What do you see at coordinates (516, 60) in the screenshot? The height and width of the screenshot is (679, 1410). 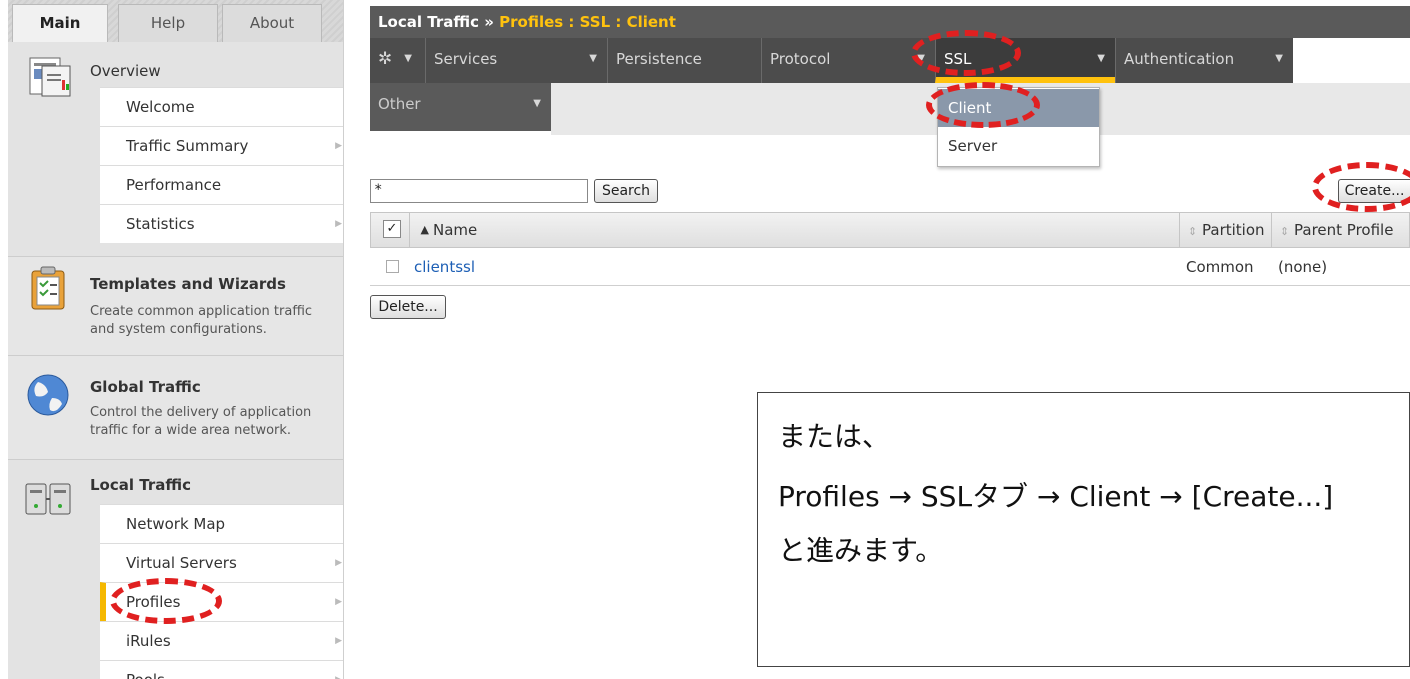 I see `menu-services: Services ▼` at bounding box center [516, 60].